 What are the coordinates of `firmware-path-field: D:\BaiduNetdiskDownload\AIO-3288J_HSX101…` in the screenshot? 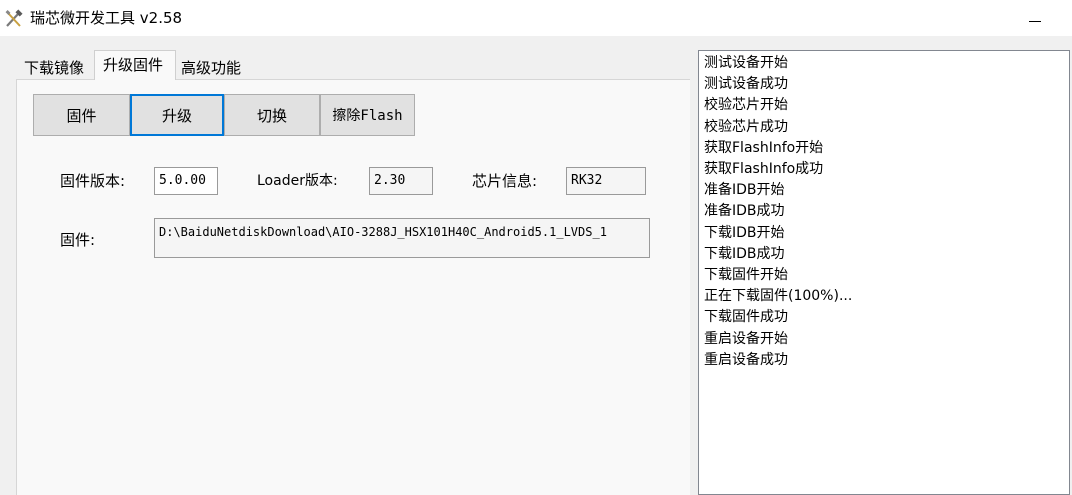 It's located at (402, 238).